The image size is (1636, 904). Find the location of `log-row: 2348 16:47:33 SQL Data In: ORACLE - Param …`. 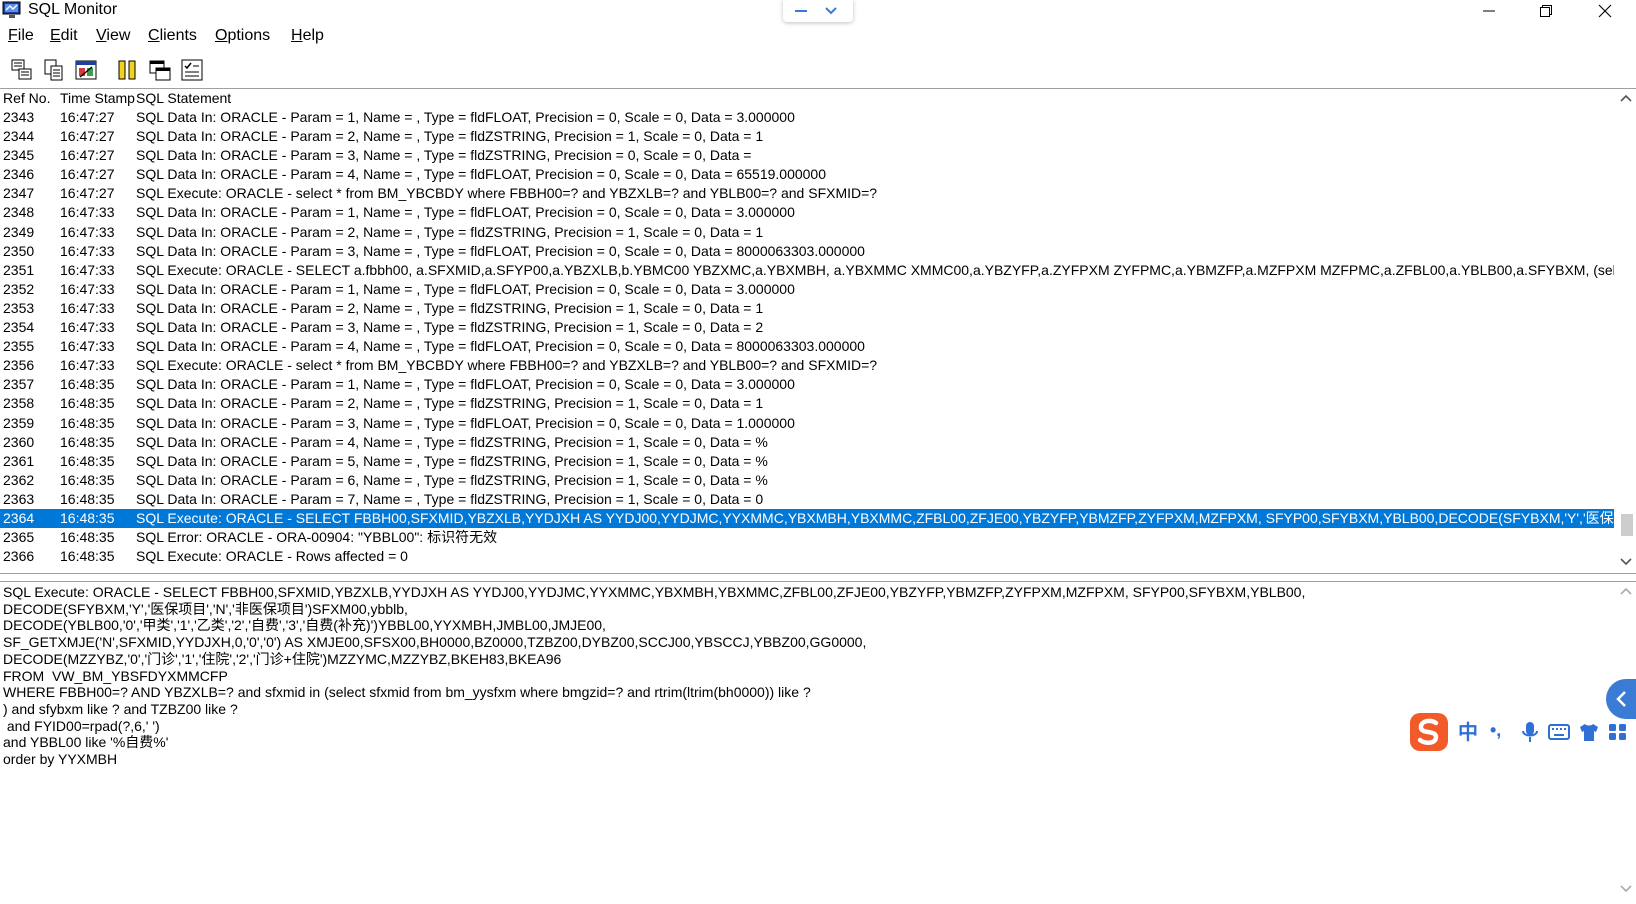

log-row: 2348 16:47:33 SQL Data In: ORACLE - Param … is located at coordinates (807, 212).